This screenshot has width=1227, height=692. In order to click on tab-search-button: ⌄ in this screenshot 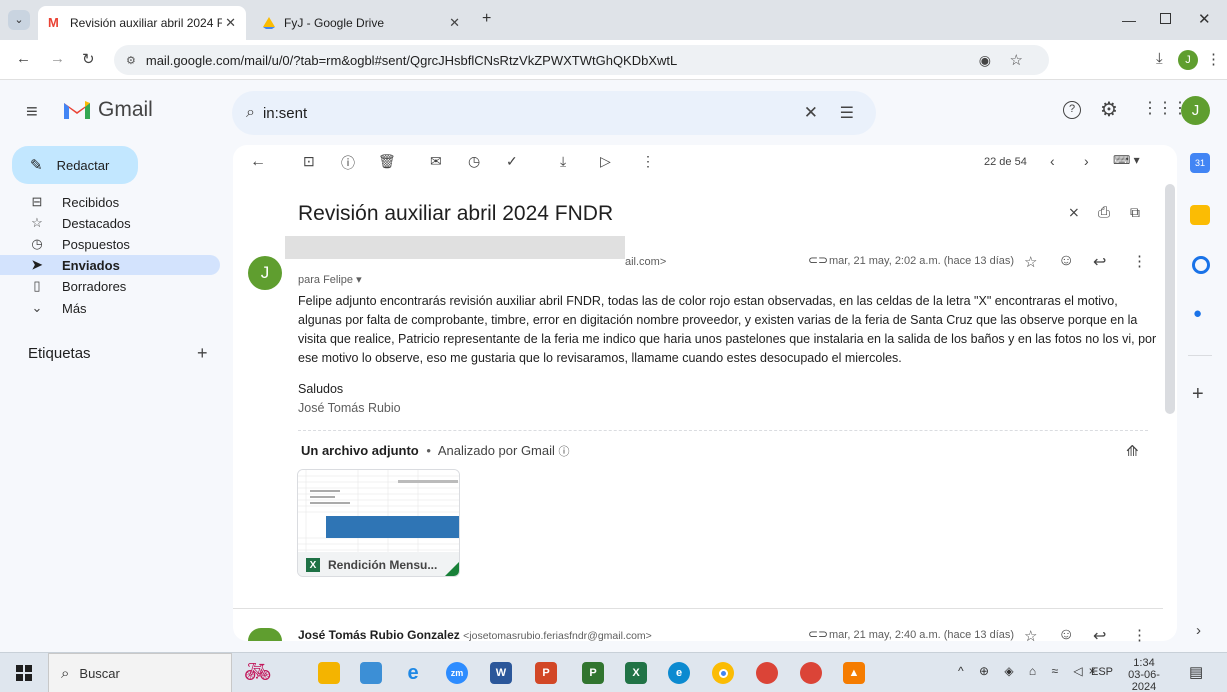, I will do `click(19, 20)`.